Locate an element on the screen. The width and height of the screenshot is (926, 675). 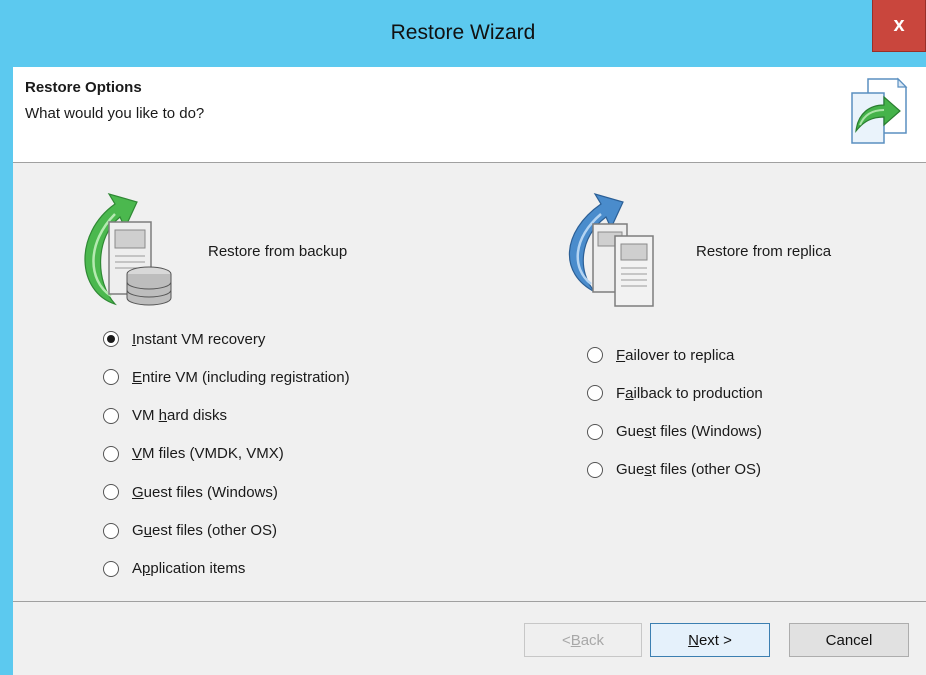
replica-option: Failover to replica is located at coordinates (660, 355).